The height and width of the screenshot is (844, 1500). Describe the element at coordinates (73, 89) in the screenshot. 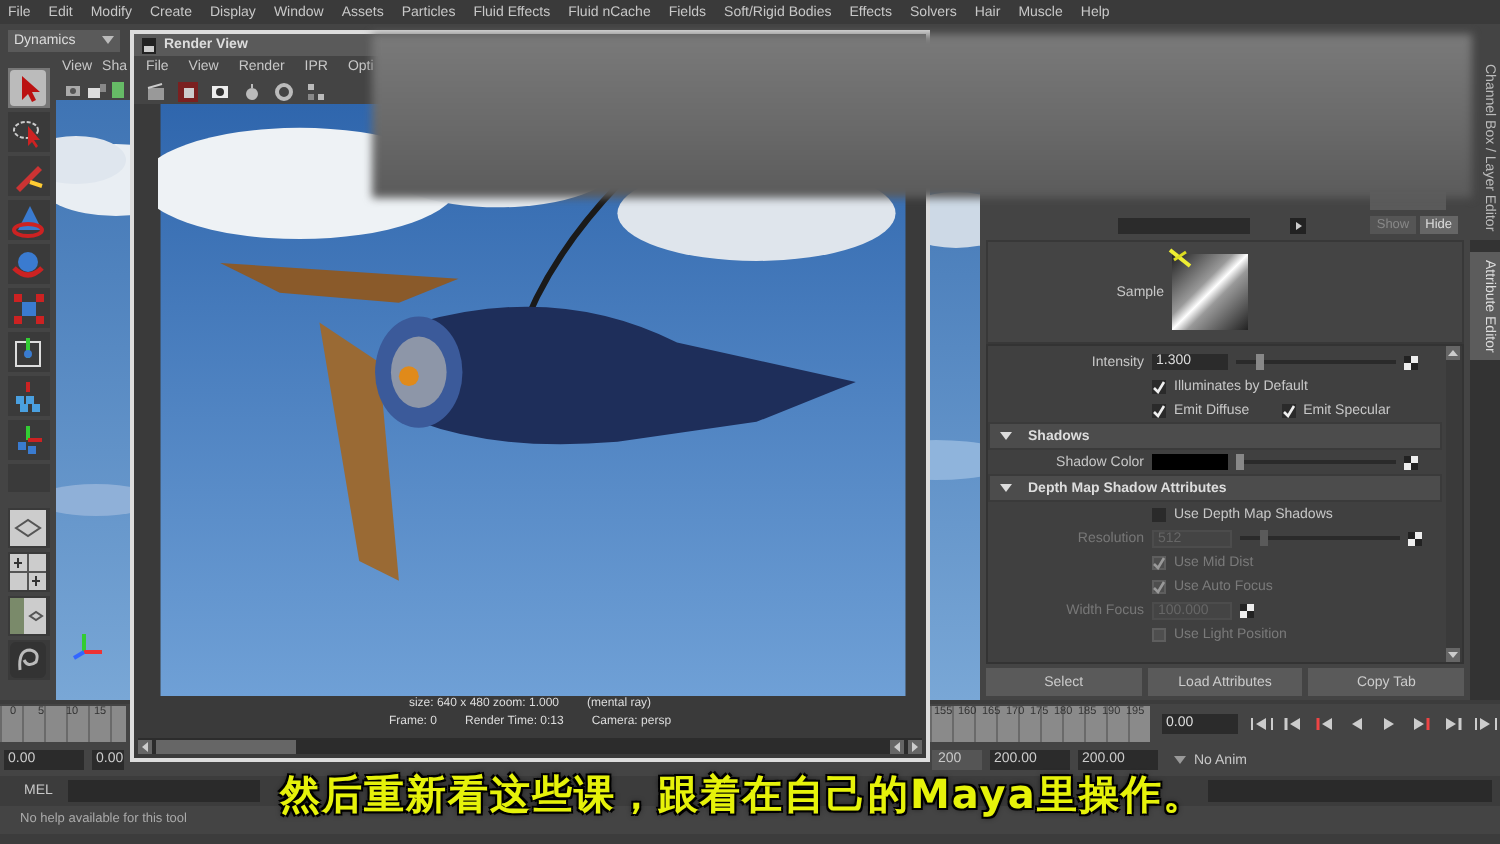

I see `camera-icon` at that location.